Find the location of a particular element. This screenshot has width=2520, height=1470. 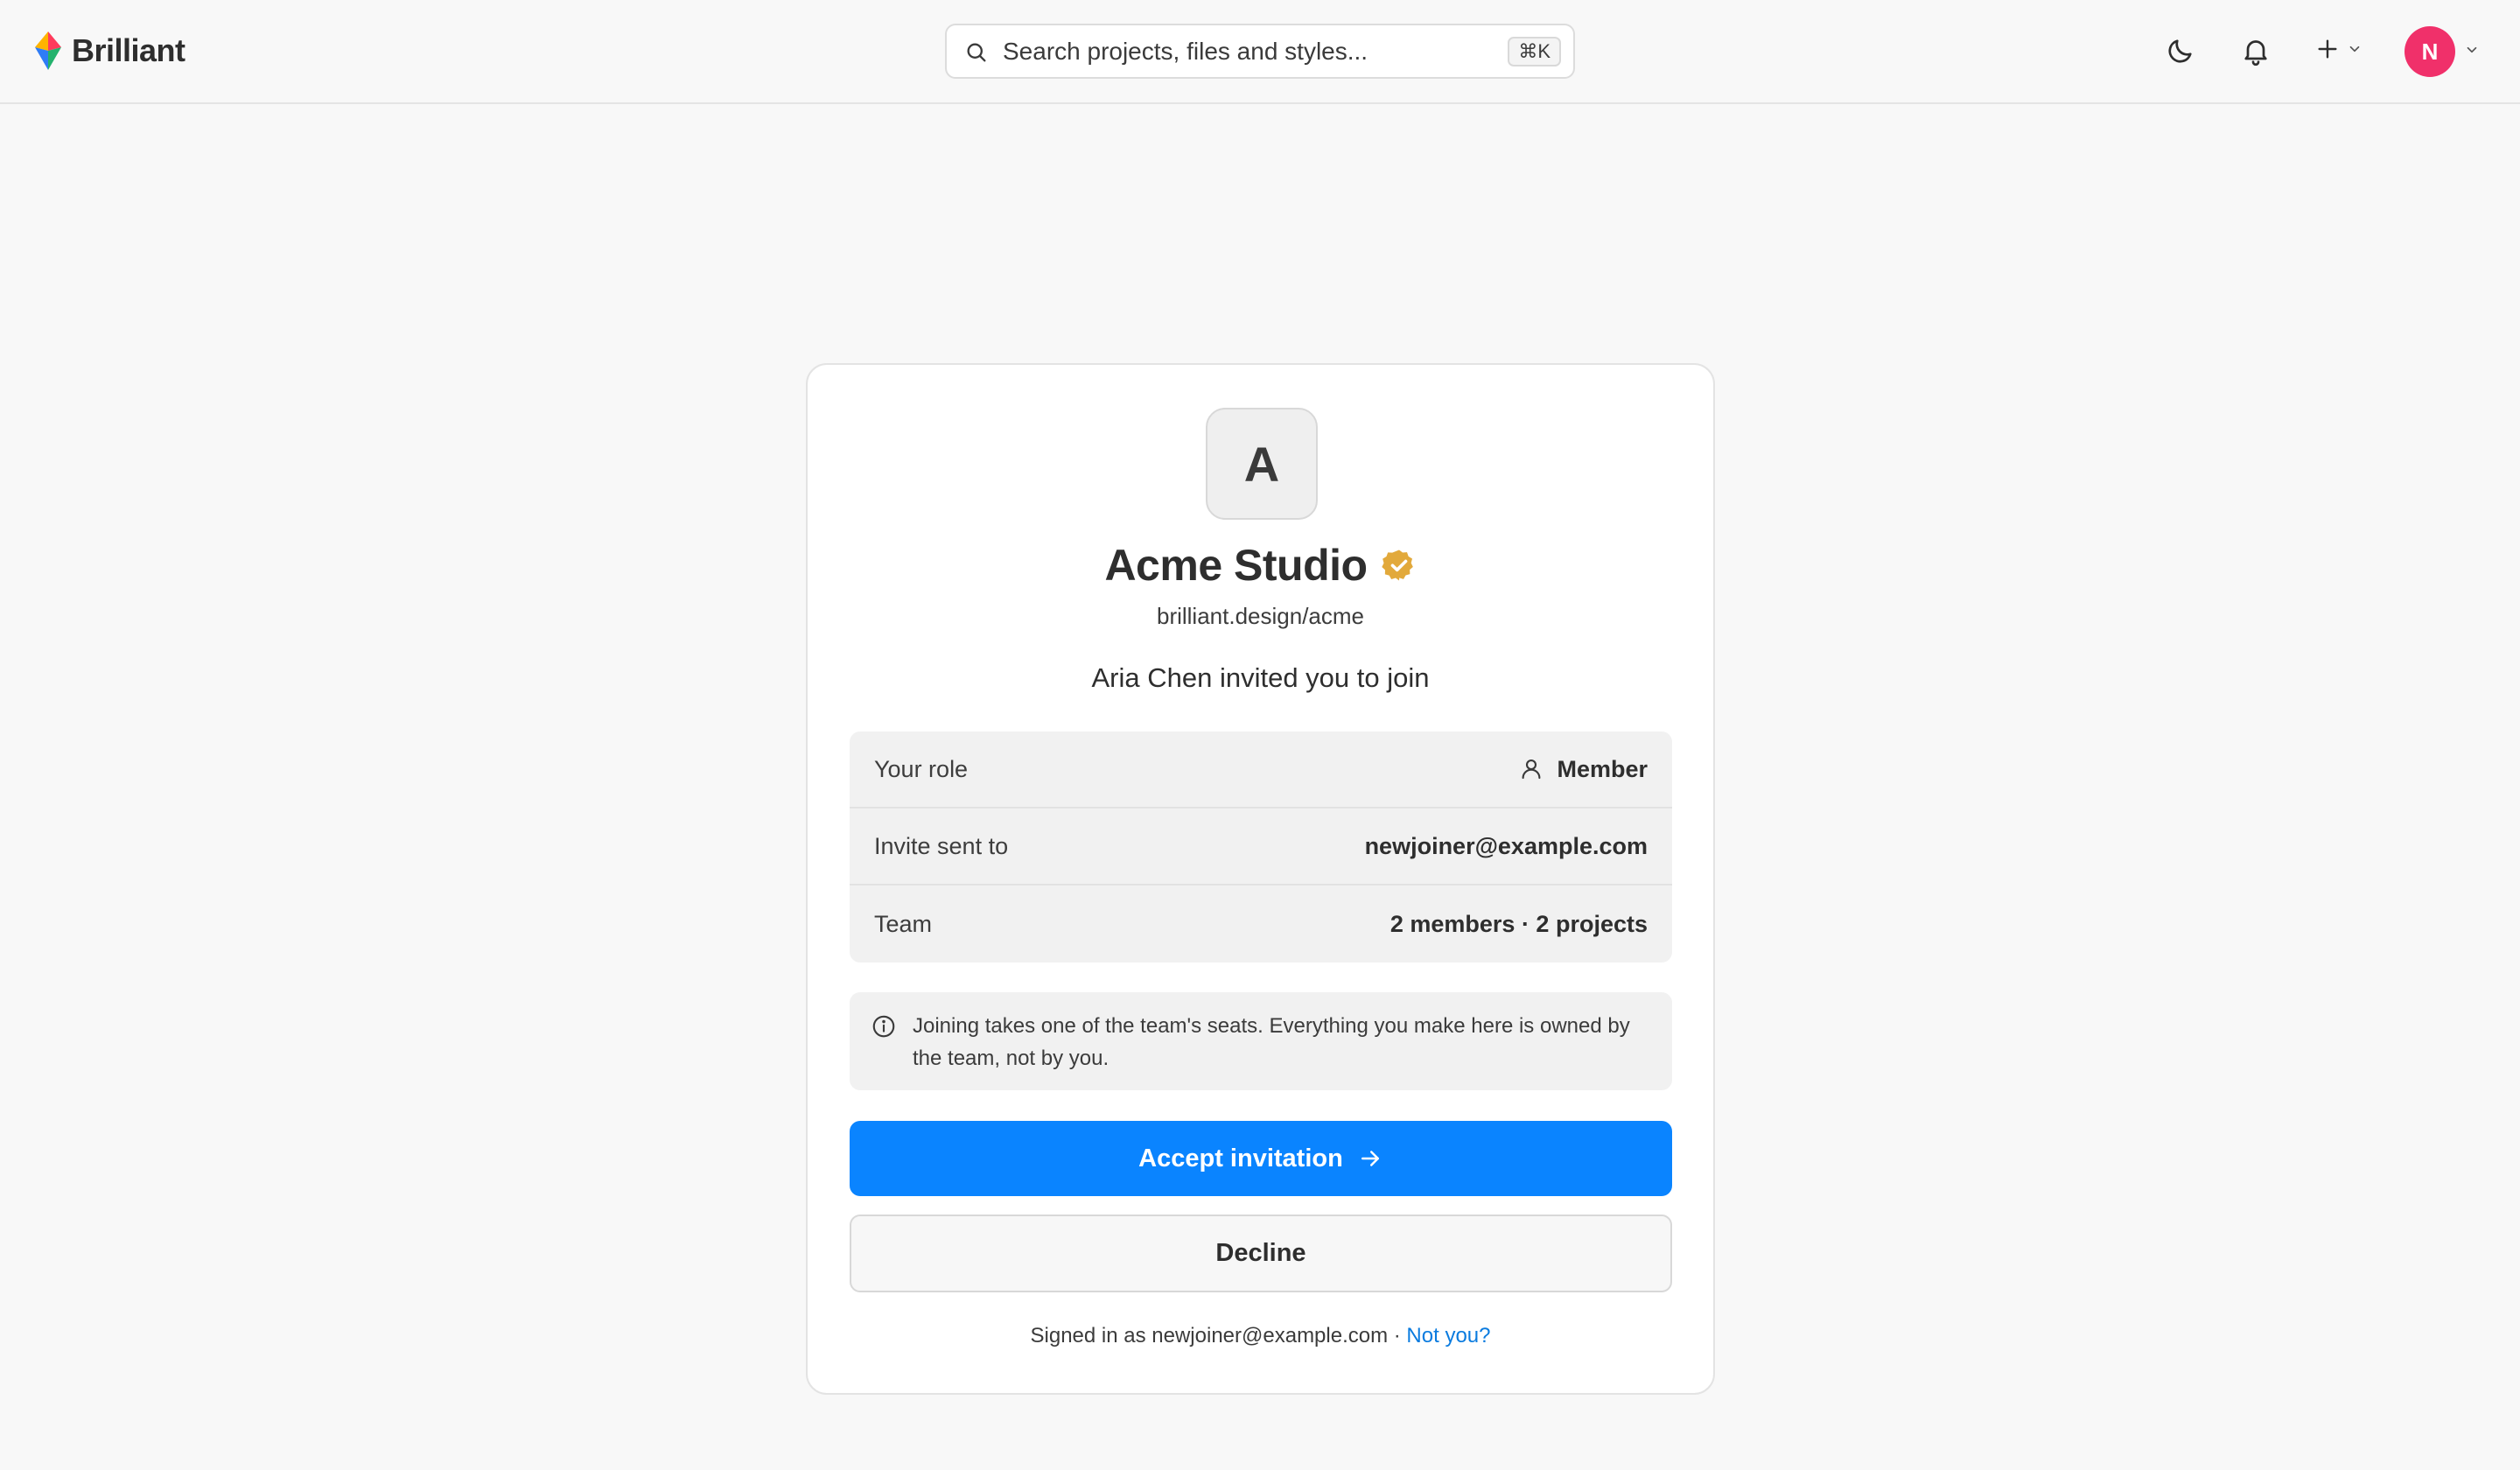

plus-icon is located at coordinates (2328, 51).